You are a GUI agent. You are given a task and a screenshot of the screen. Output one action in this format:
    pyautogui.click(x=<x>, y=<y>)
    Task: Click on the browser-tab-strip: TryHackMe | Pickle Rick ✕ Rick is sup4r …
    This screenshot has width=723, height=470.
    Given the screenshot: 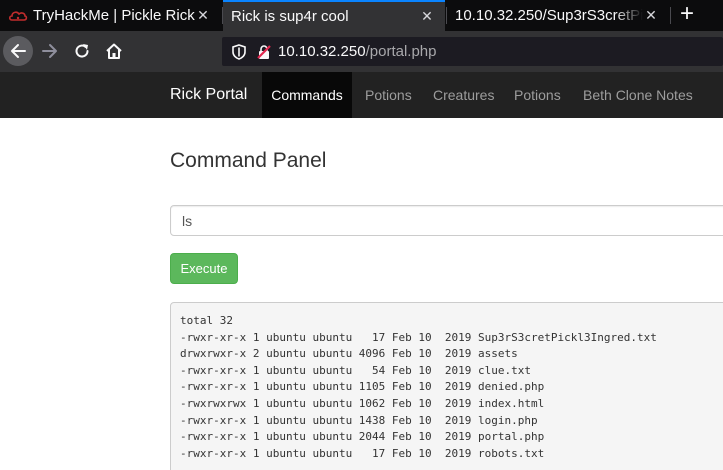 What is the action you would take?
    pyautogui.click(x=361, y=15)
    